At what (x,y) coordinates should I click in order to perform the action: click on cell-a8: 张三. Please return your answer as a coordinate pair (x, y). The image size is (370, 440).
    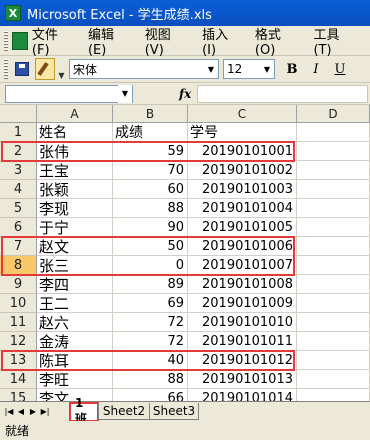
    Looking at the image, I should click on (75, 265).